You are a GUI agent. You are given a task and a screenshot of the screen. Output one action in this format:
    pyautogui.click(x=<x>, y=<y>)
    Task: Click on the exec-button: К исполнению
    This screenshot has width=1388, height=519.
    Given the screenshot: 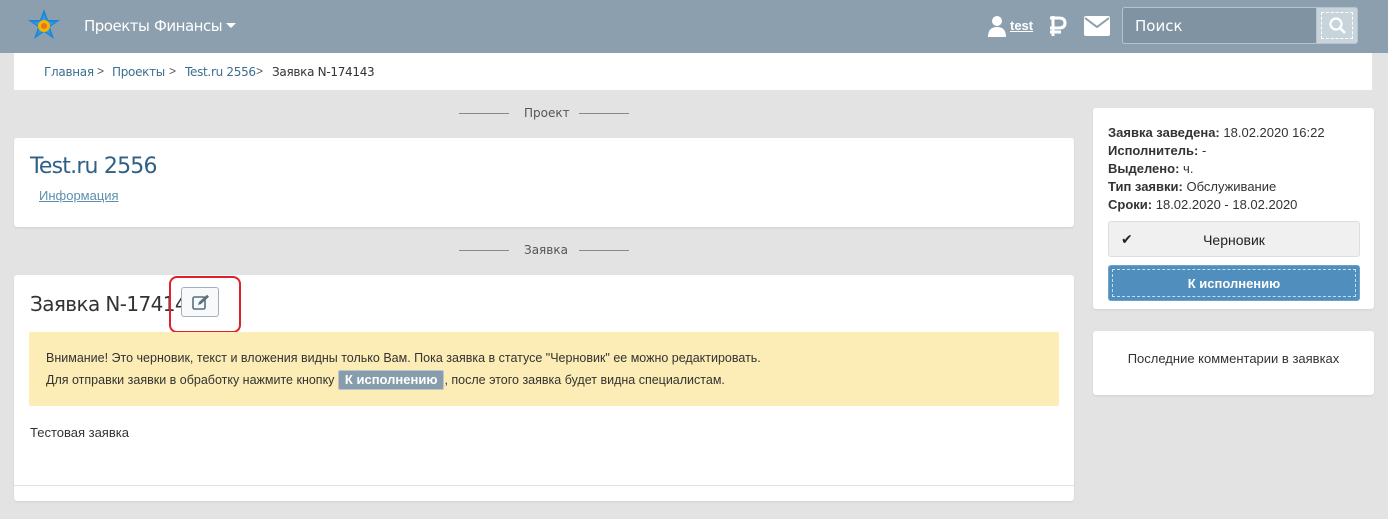 What is the action you would take?
    pyautogui.click(x=1234, y=283)
    